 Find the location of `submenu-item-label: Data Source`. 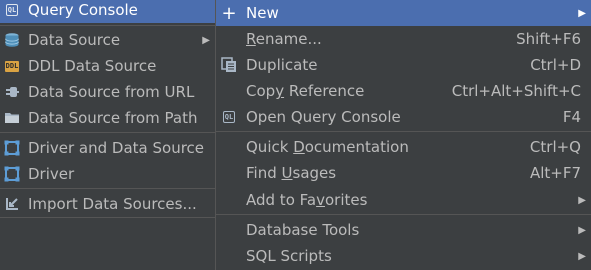

submenu-item-label: Data Source is located at coordinates (74, 40).